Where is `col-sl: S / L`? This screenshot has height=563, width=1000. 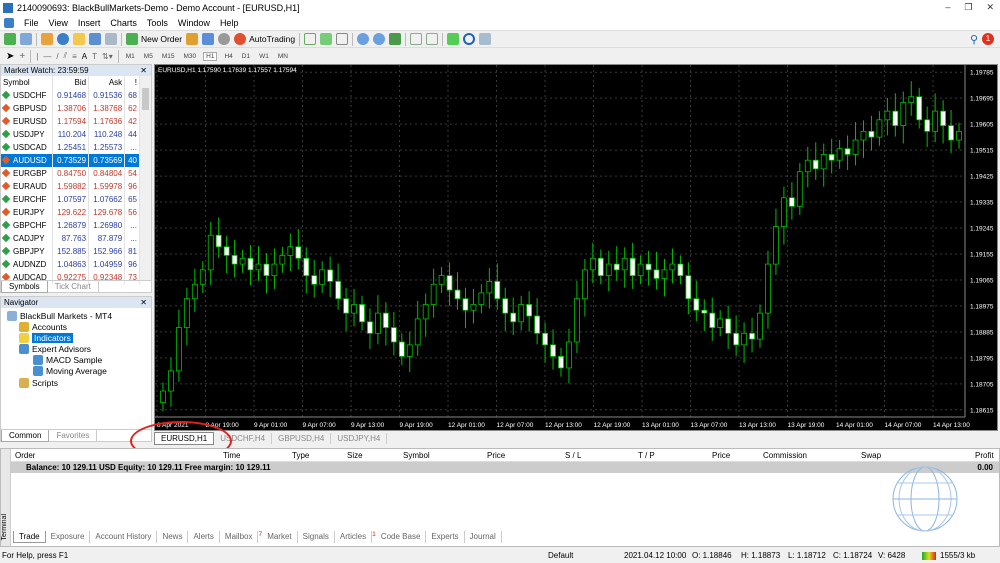 col-sl: S / L is located at coordinates (573, 455).